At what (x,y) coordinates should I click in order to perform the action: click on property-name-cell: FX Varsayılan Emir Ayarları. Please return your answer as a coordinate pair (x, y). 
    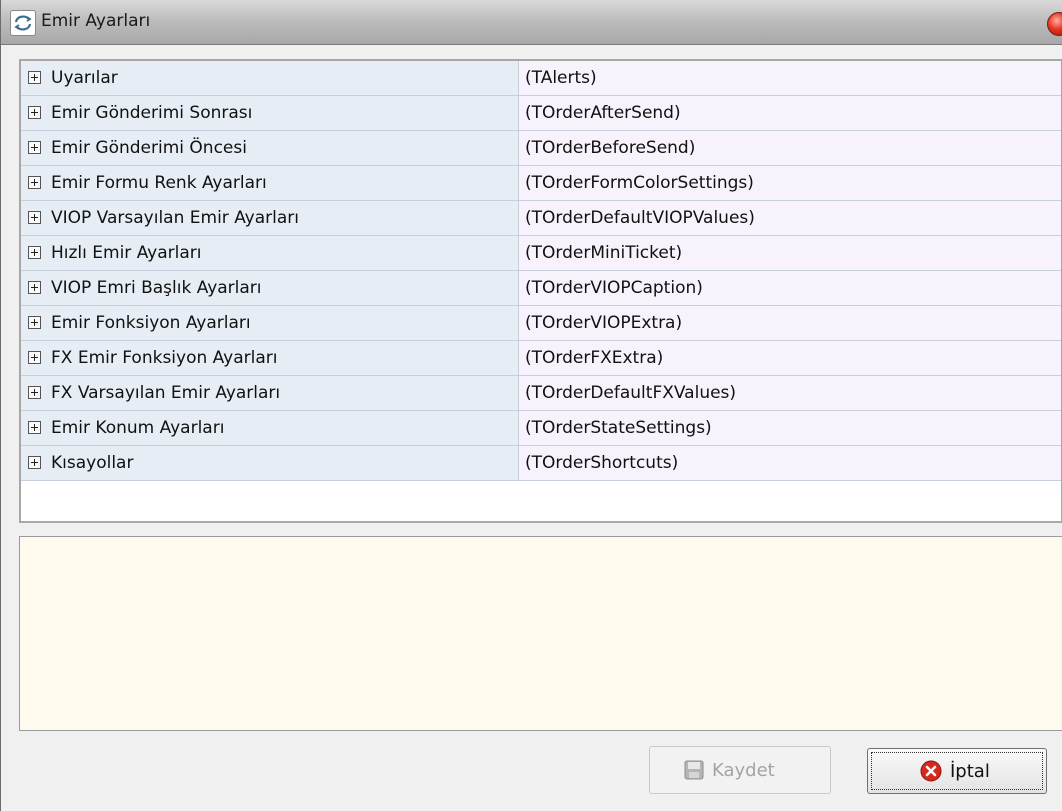
    Looking at the image, I should click on (270, 393).